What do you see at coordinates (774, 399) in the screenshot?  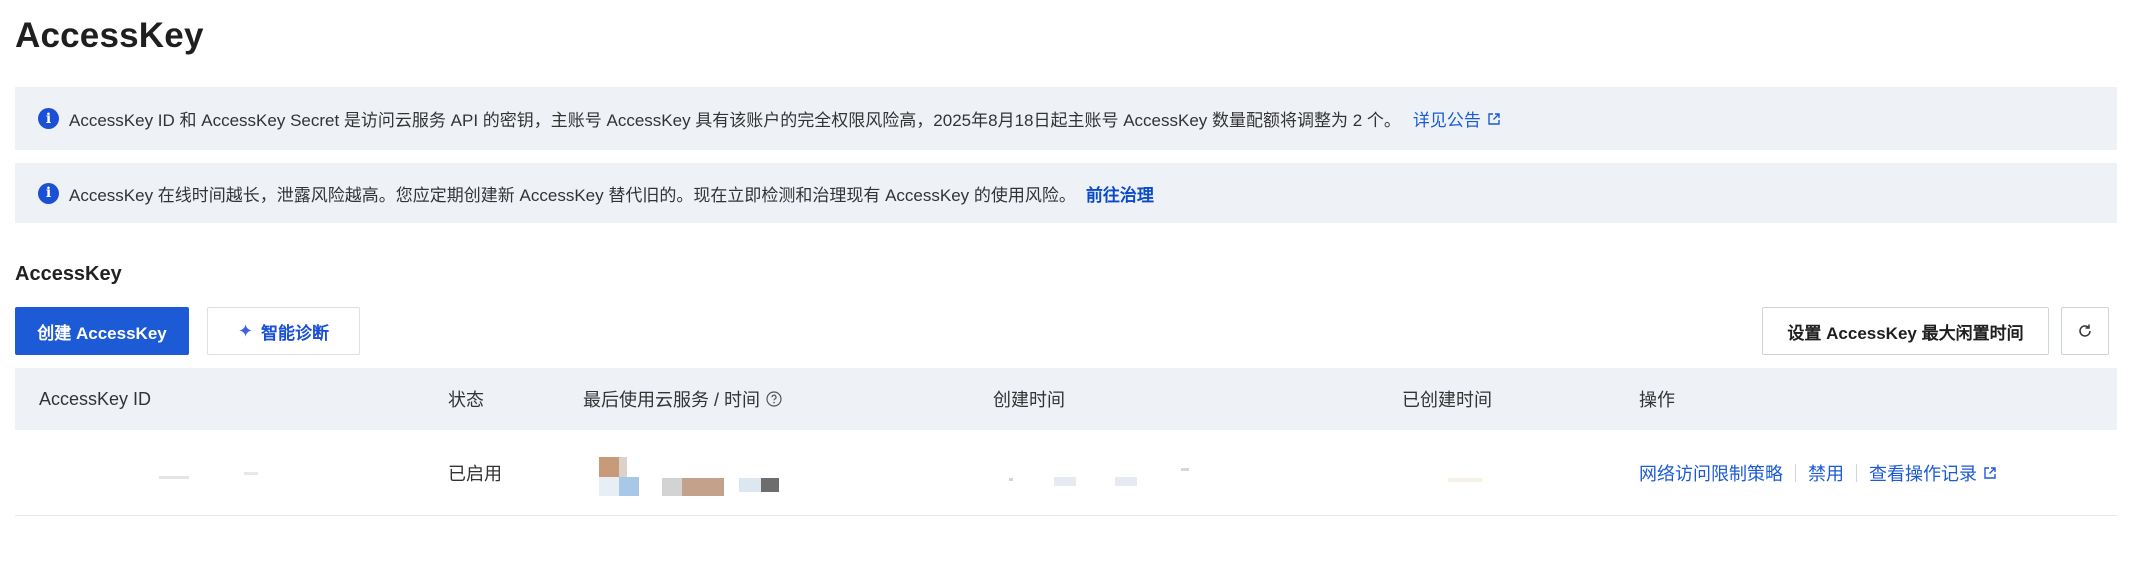 I see `help-icon` at bounding box center [774, 399].